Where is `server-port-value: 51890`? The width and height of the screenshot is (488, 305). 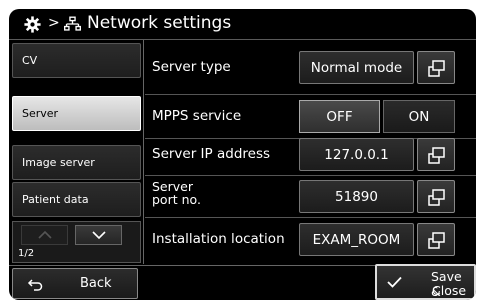
server-port-value: 51890 is located at coordinates (356, 196).